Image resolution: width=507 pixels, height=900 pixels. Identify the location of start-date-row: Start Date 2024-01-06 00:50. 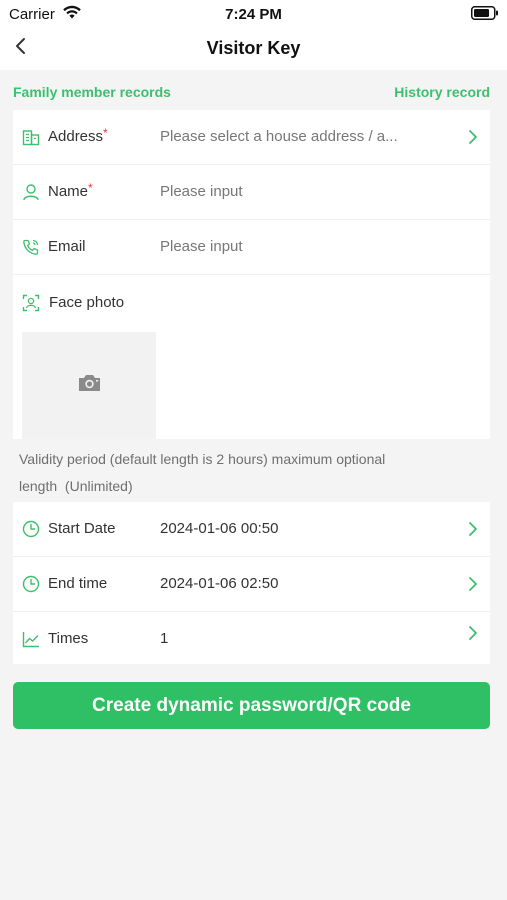
(251, 529).